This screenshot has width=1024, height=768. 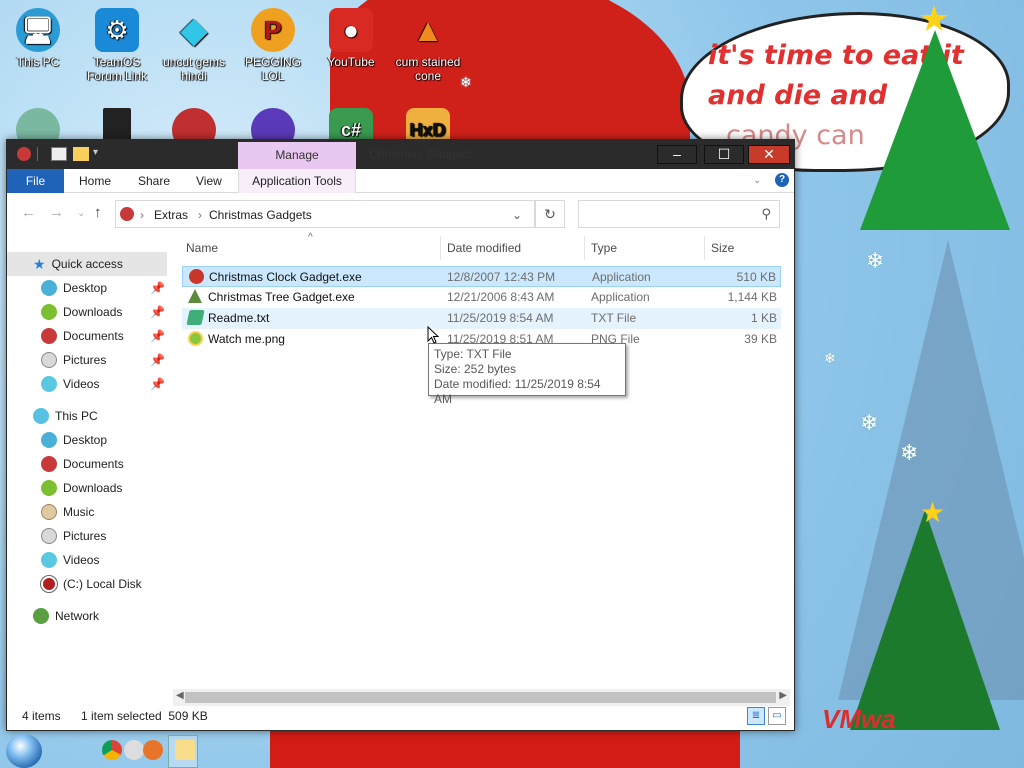 What do you see at coordinates (517, 215) in the screenshot?
I see `chevron-down-icon: ⌄` at bounding box center [517, 215].